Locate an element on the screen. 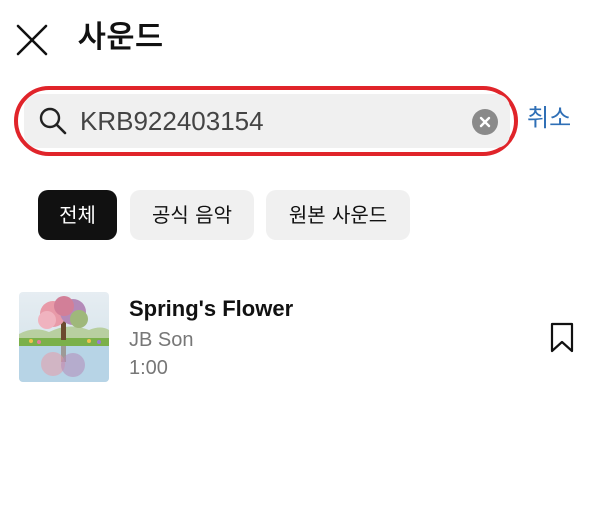  album-artwork is located at coordinates (64, 337).